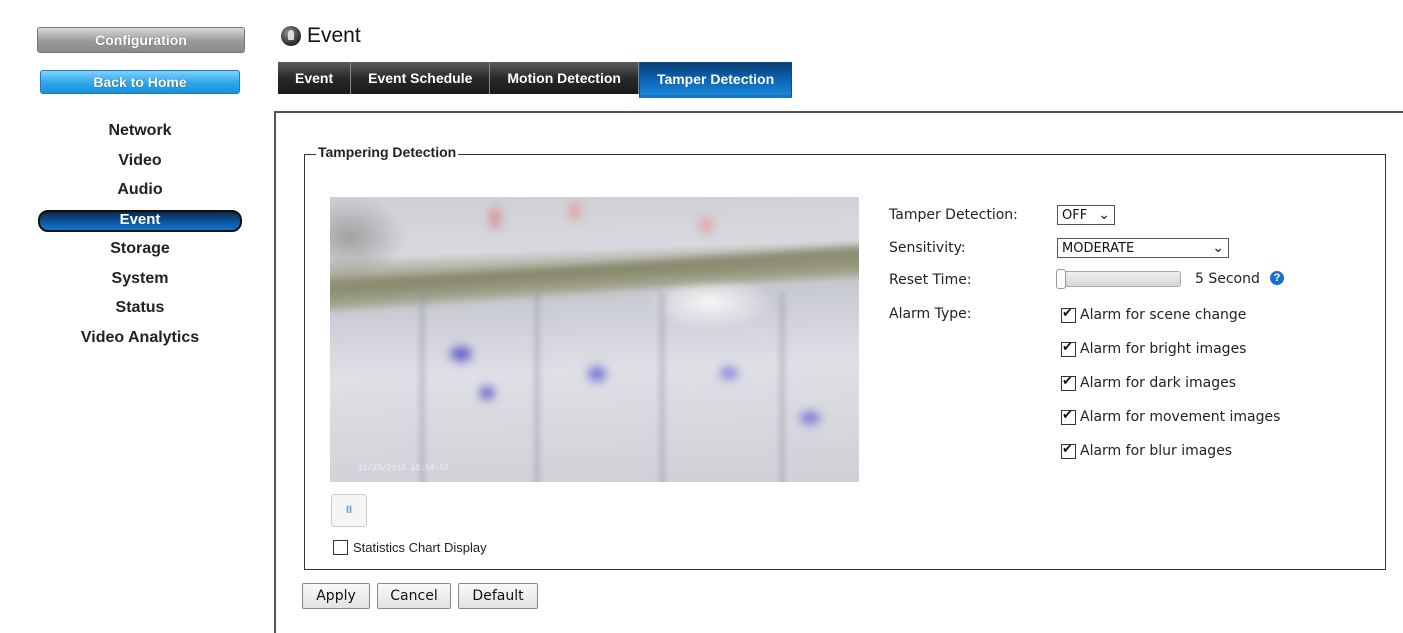  I want to click on pause-button: II, so click(349, 510).